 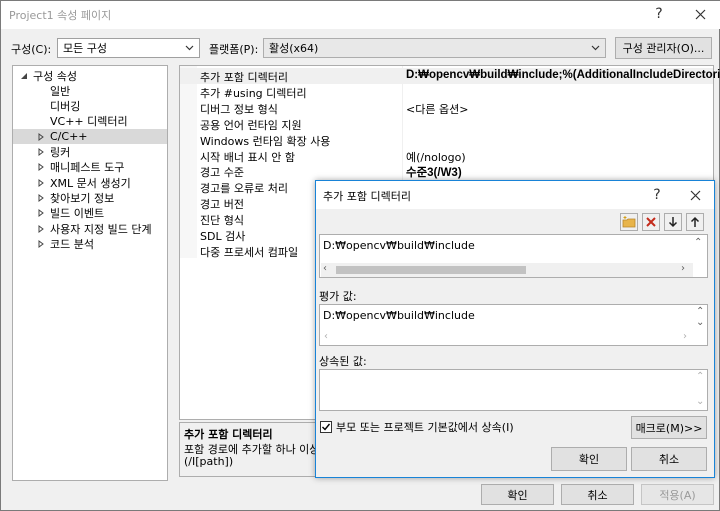 I want to click on title-bar: Project1 속성 페이지 ?, so click(x=360, y=15).